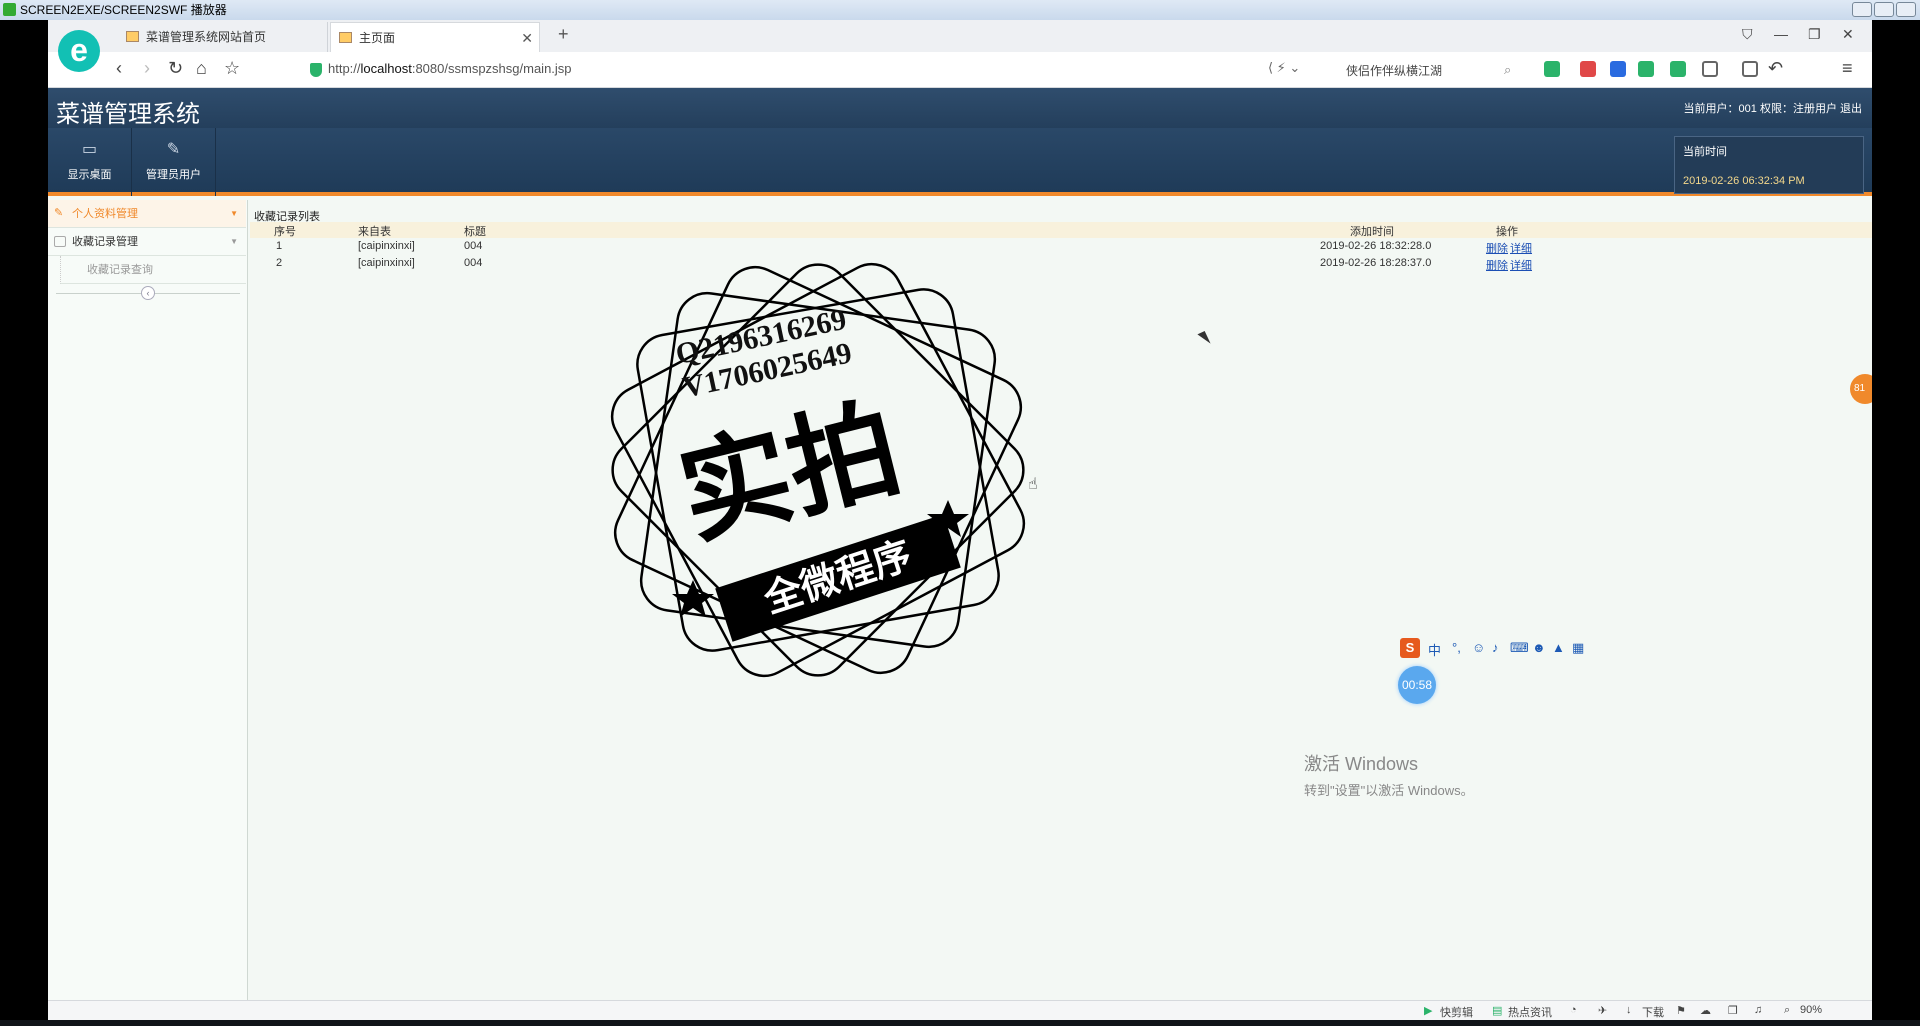  Describe the element at coordinates (1747, 34) in the screenshot. I see `shirt-icon: ⛉` at that location.